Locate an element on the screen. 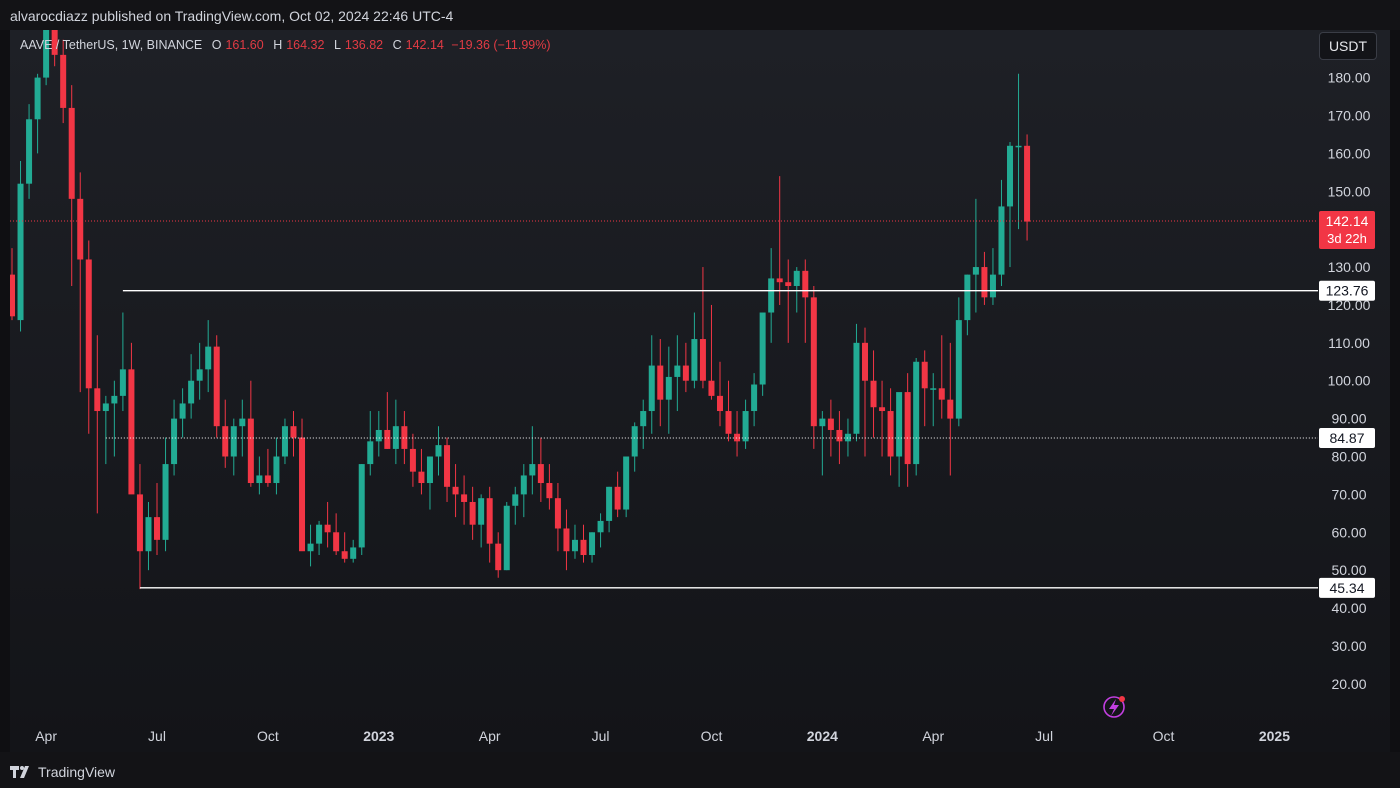 The image size is (1400, 788). x-tick-label: 2023 is located at coordinates (378, 736).